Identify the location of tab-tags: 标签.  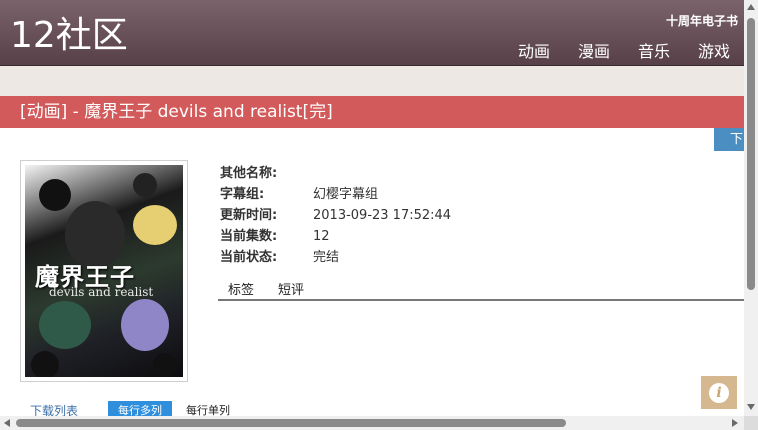
(241, 290).